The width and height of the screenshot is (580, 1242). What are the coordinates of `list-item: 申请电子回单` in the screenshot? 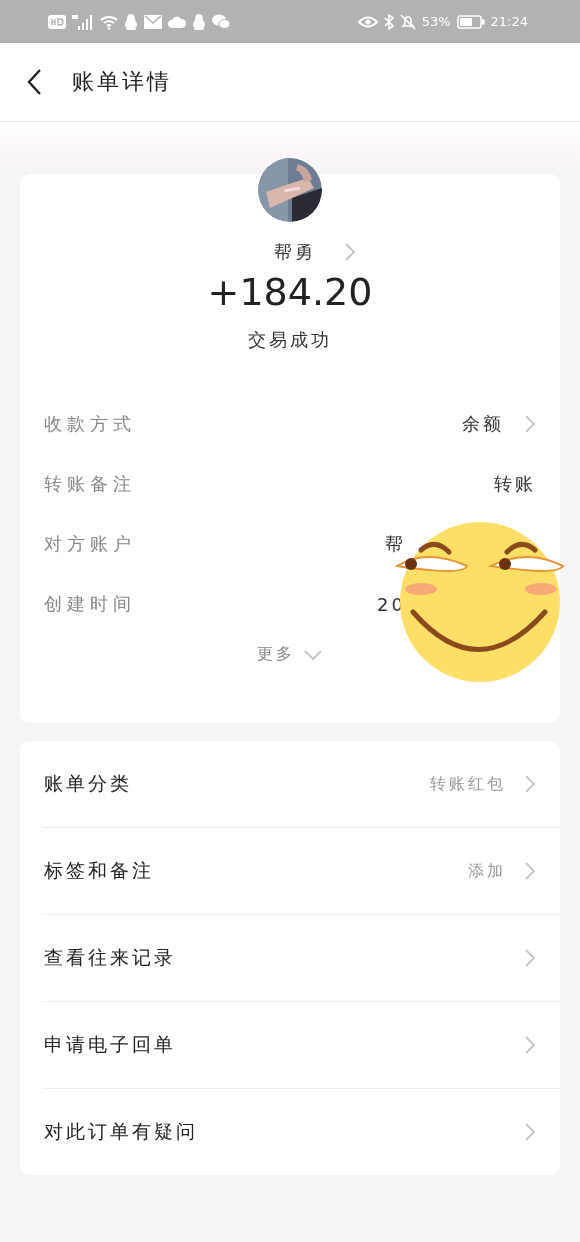 It's located at (301, 1044).